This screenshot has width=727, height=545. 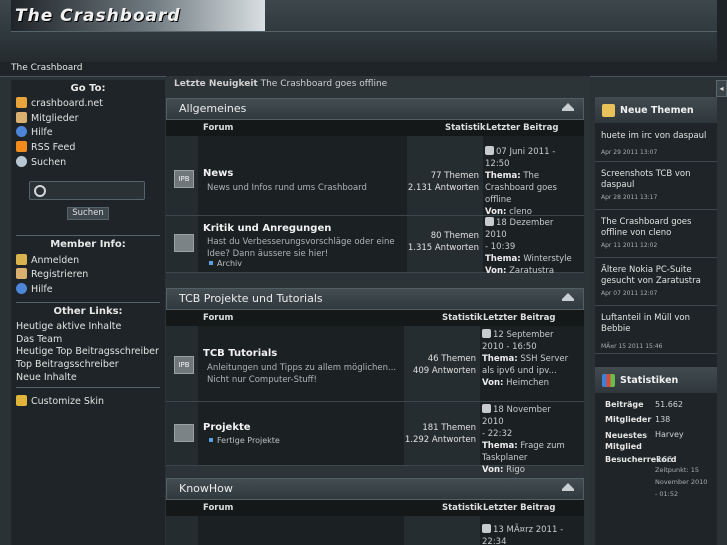 I want to click on subforum-link: Archiv, so click(x=225, y=263).